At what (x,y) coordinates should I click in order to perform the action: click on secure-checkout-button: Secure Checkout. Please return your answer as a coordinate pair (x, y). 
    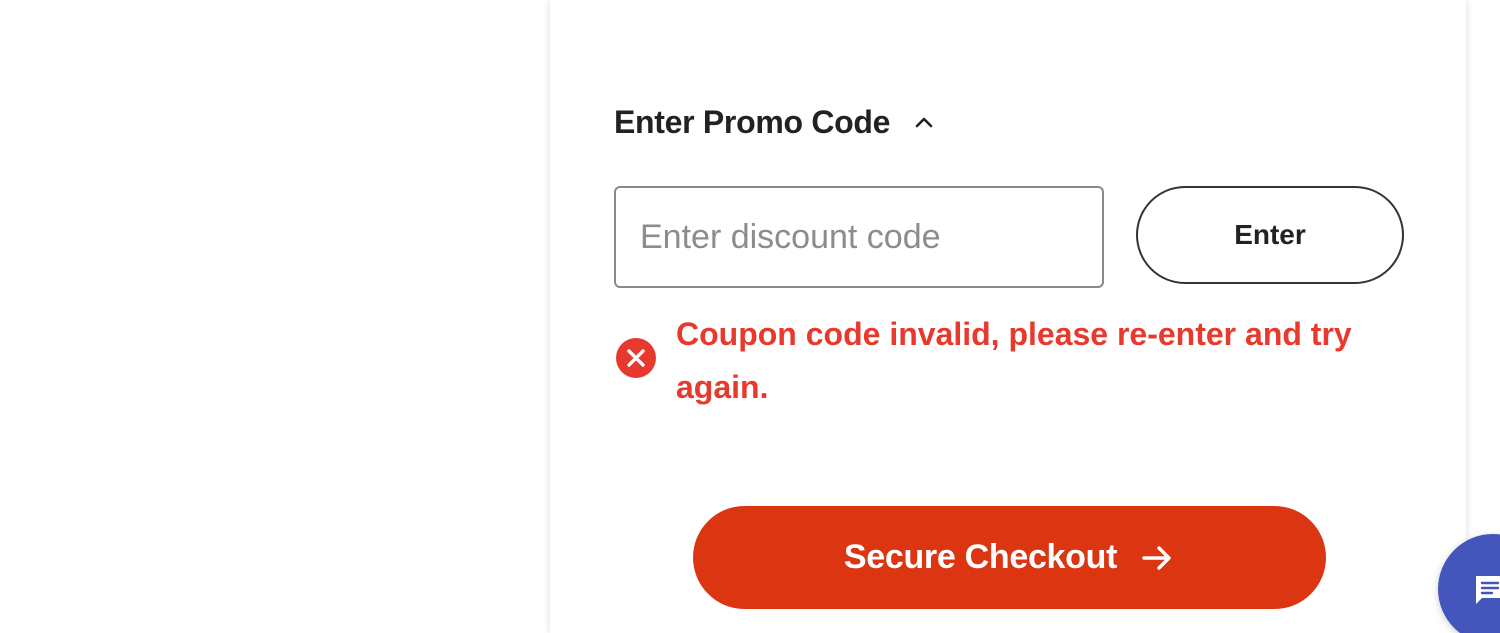
    Looking at the image, I should click on (1009, 557).